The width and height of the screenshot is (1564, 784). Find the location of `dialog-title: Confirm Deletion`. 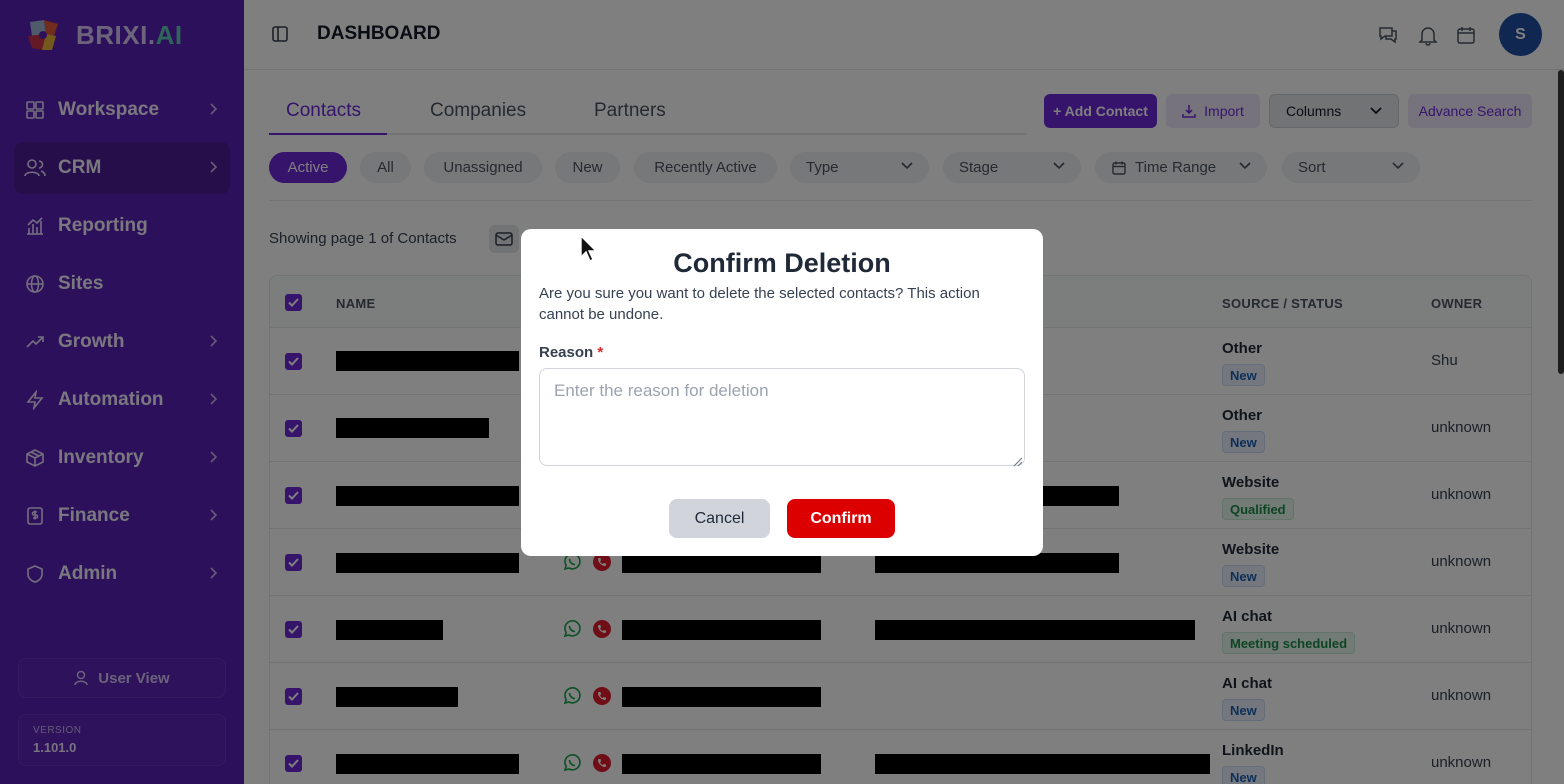

dialog-title: Confirm Deletion is located at coordinates (782, 263).